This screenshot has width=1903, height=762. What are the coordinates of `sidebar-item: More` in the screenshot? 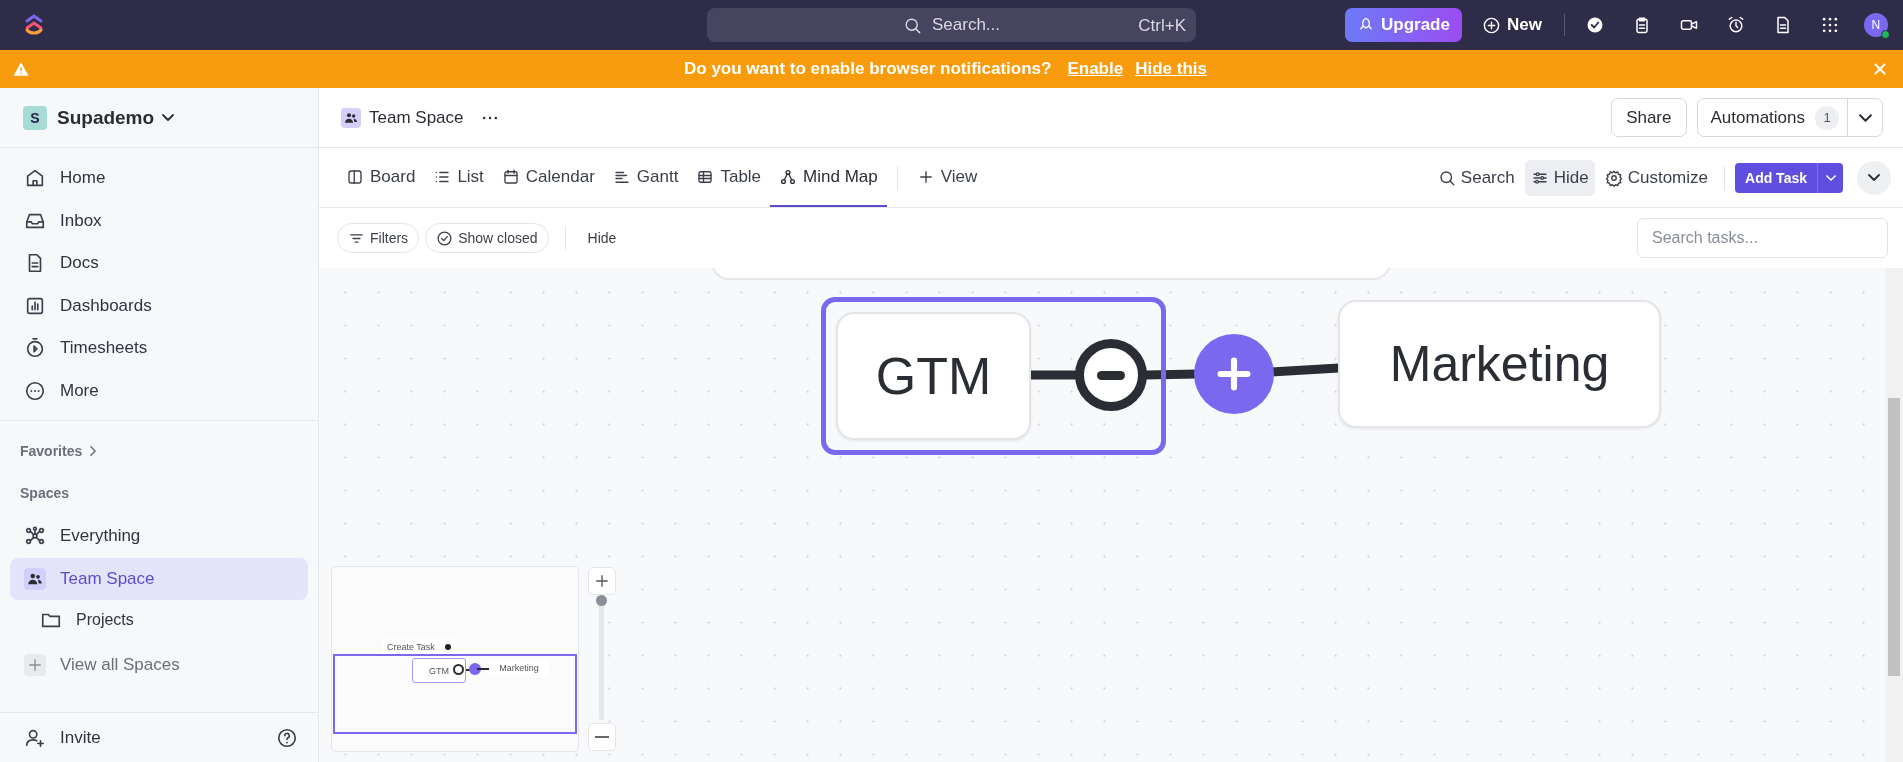 It's located at (159, 390).